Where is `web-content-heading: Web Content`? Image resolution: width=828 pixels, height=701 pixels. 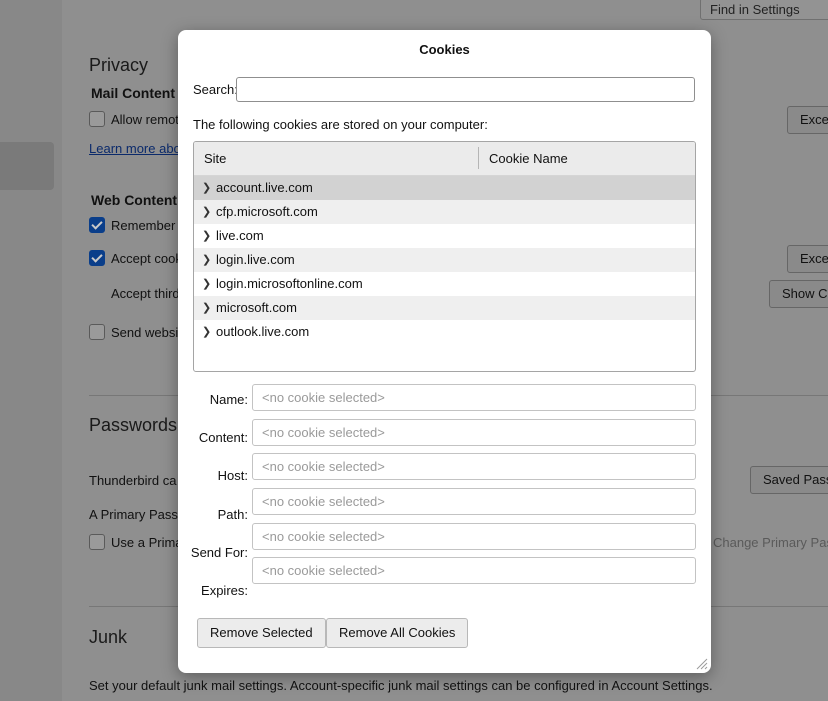 web-content-heading: Web Content is located at coordinates (134, 200).